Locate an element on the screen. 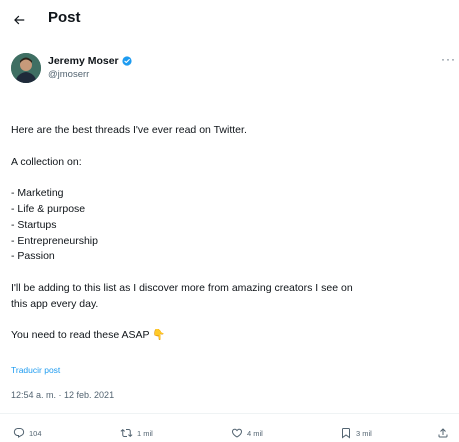  tweet-line: - Entrepreneurship is located at coordinates (54, 240).